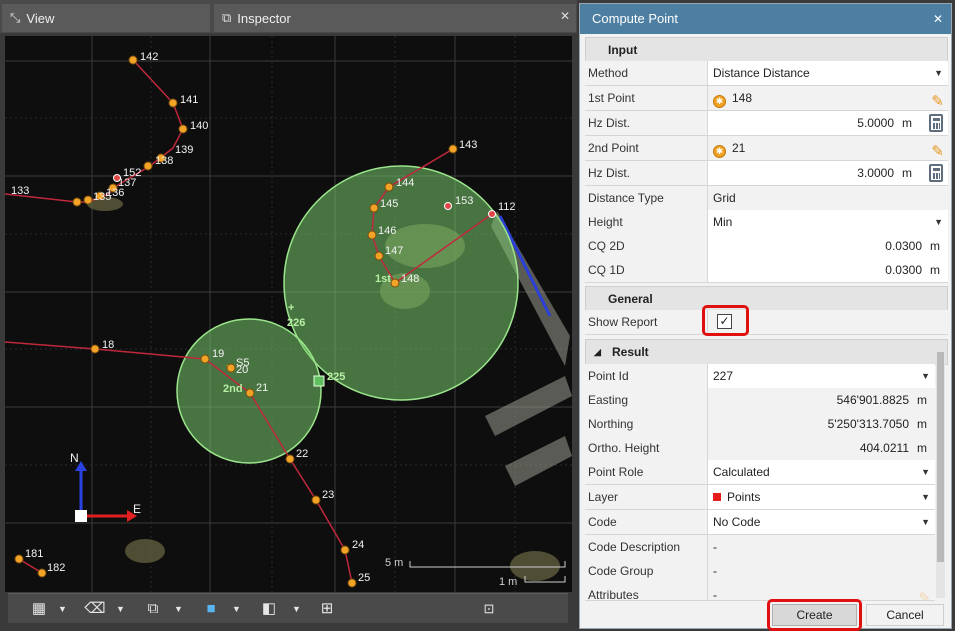  I want to click on fit-view-icon: ⊡, so click(489, 609).